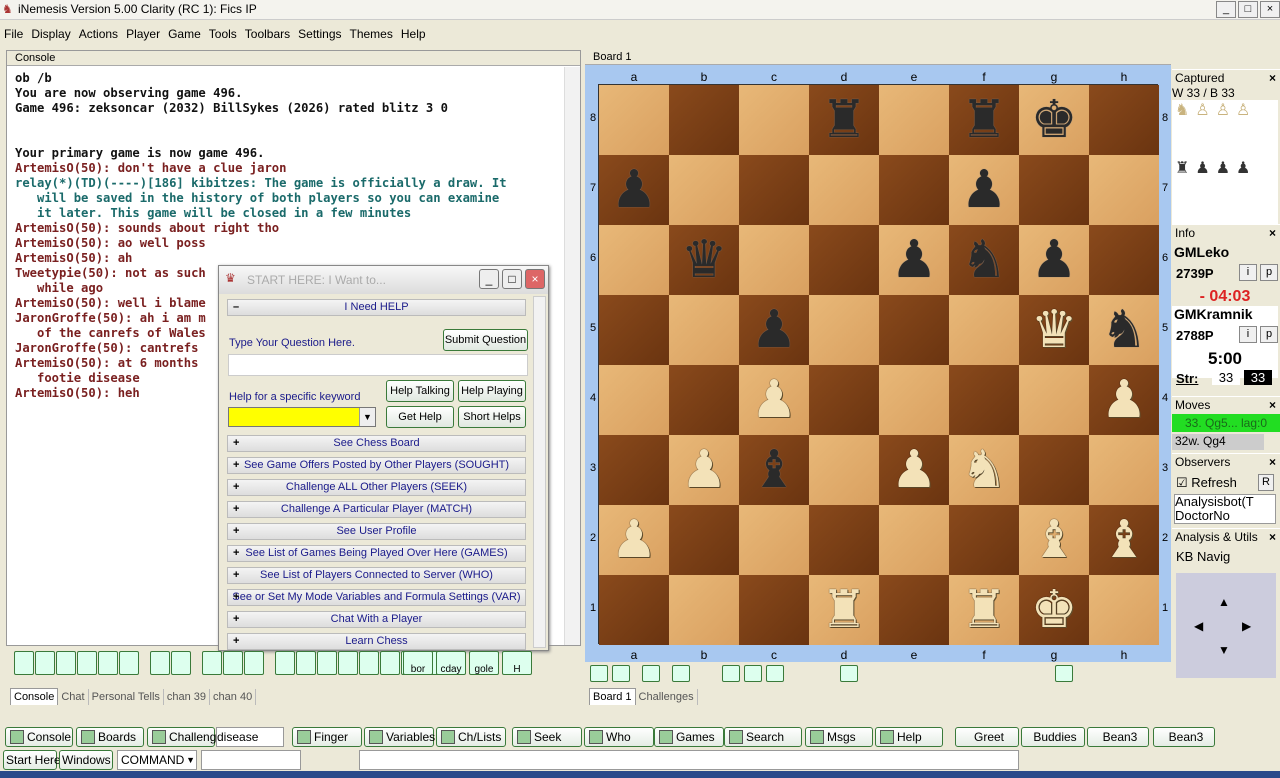 The image size is (1280, 778). I want to click on black-queen-icon: ♛, so click(704, 260).